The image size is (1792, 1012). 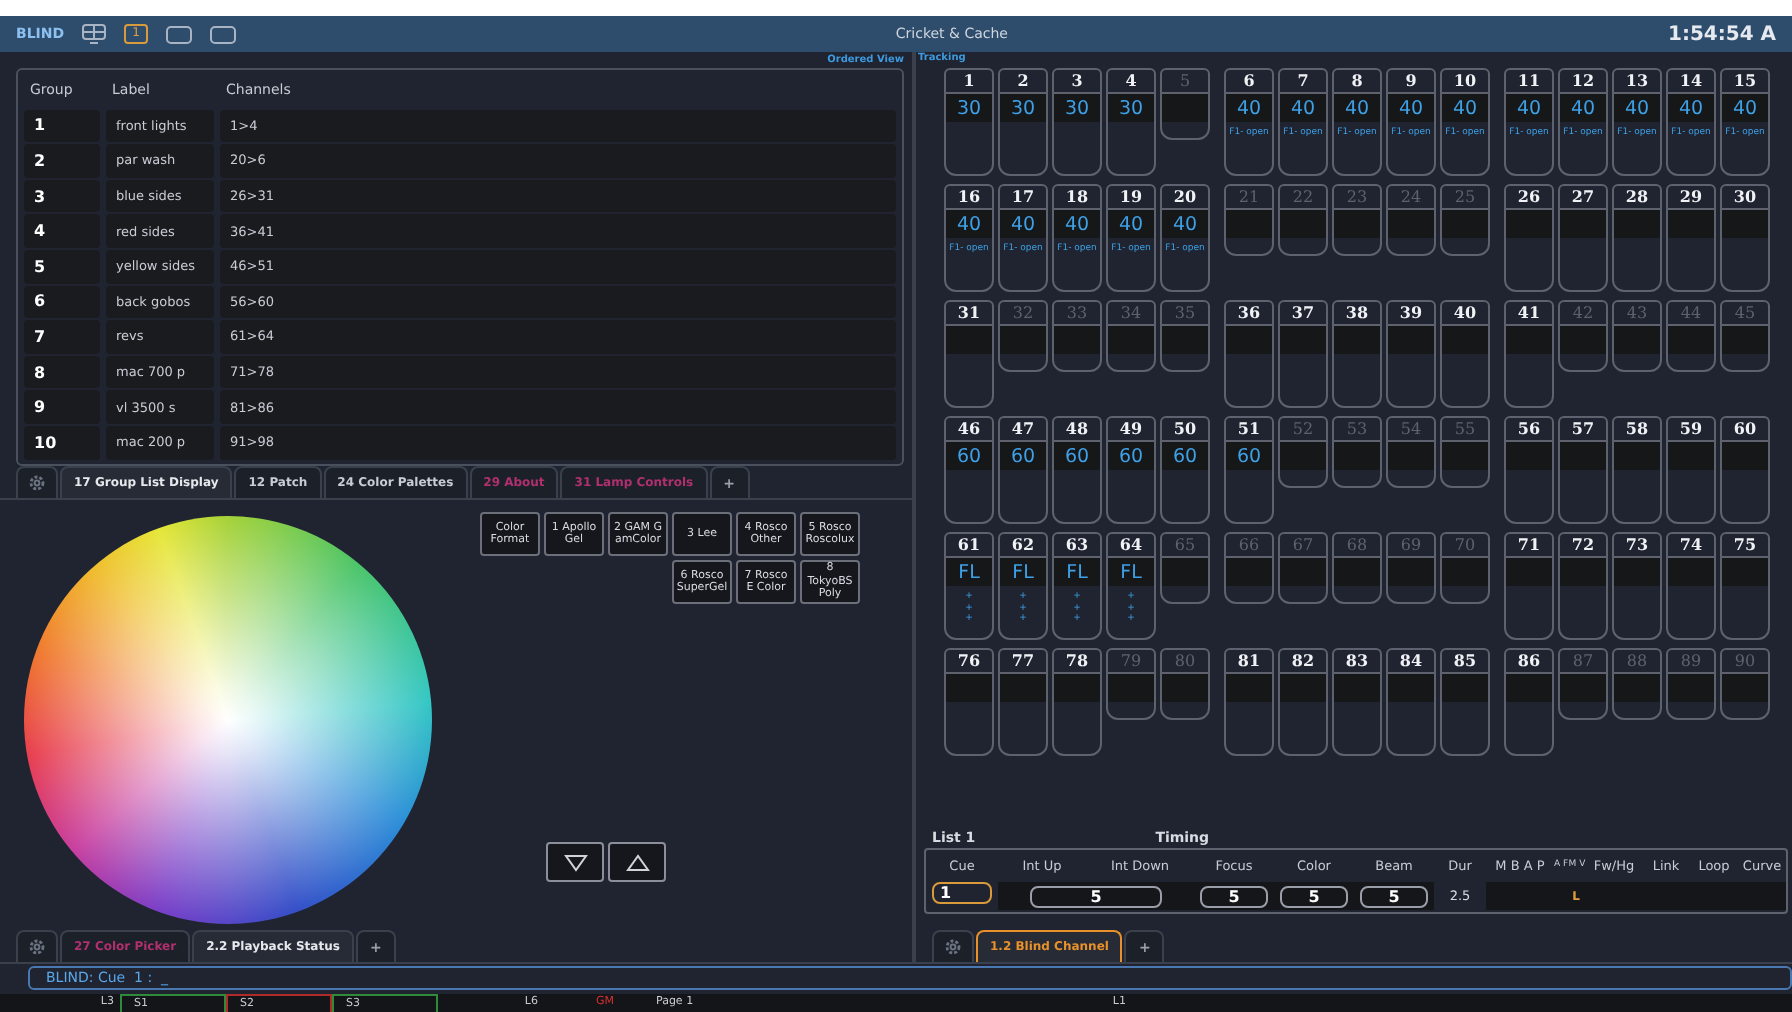 I want to click on group-number: 1, so click(x=62, y=126).